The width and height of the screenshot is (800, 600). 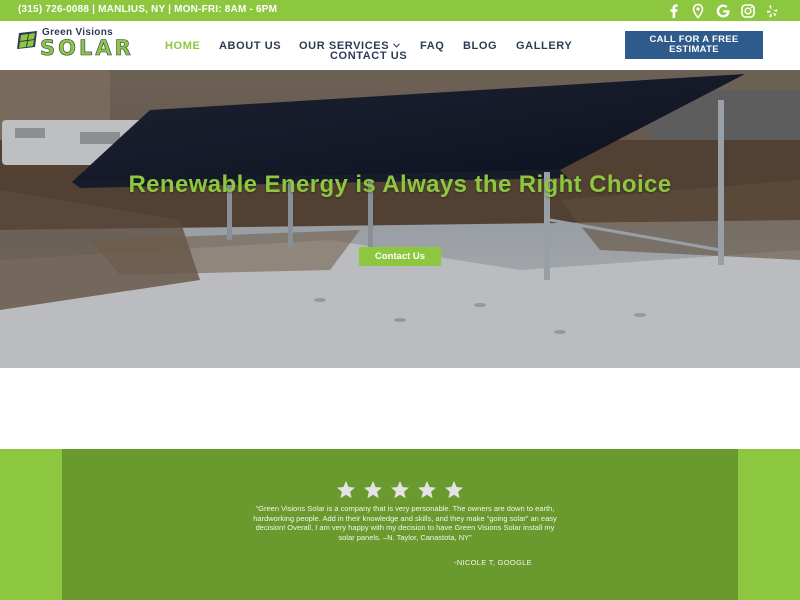 What do you see at coordinates (698, 11) in the screenshot?
I see `map-pin-icon` at bounding box center [698, 11].